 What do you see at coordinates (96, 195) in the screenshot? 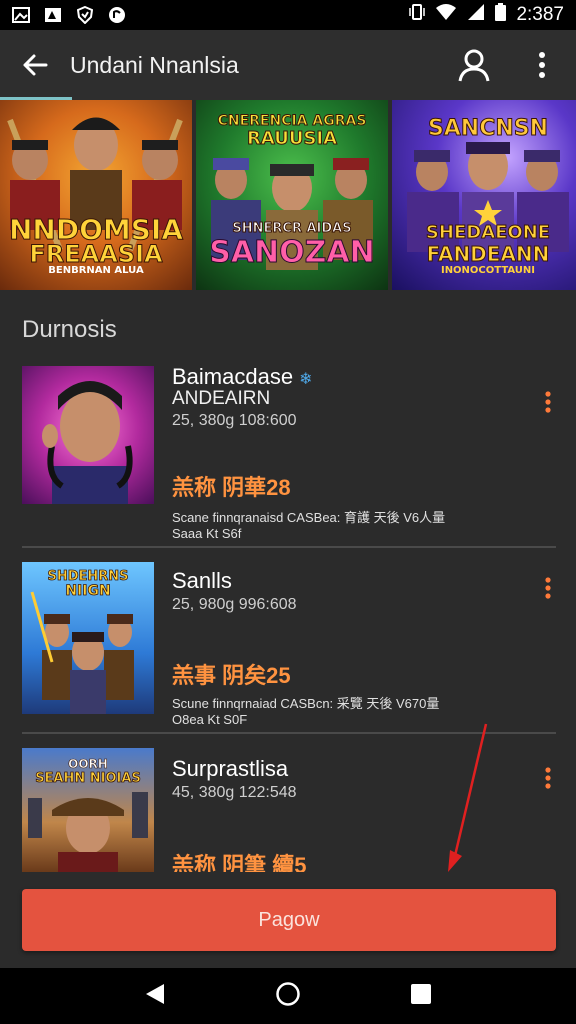
I see `banner-card: NNDOMSIA FREAASIA BENBRNAN ALUA` at bounding box center [96, 195].